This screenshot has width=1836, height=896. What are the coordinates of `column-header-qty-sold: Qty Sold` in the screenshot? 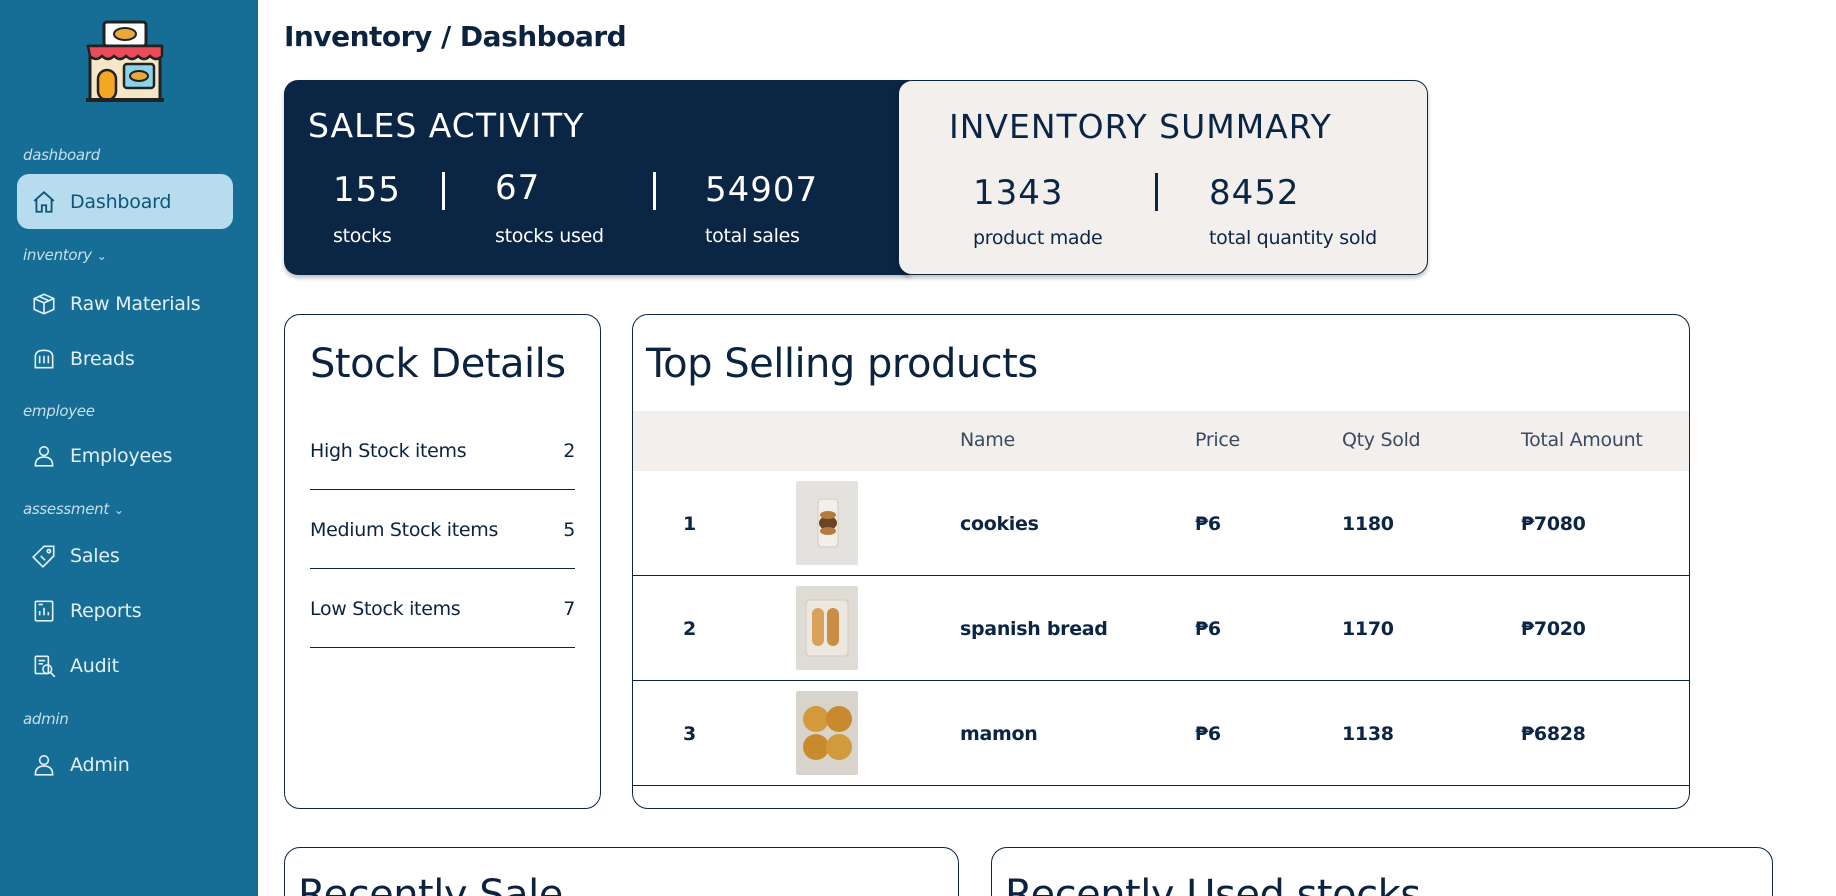 It's located at (1381, 440).